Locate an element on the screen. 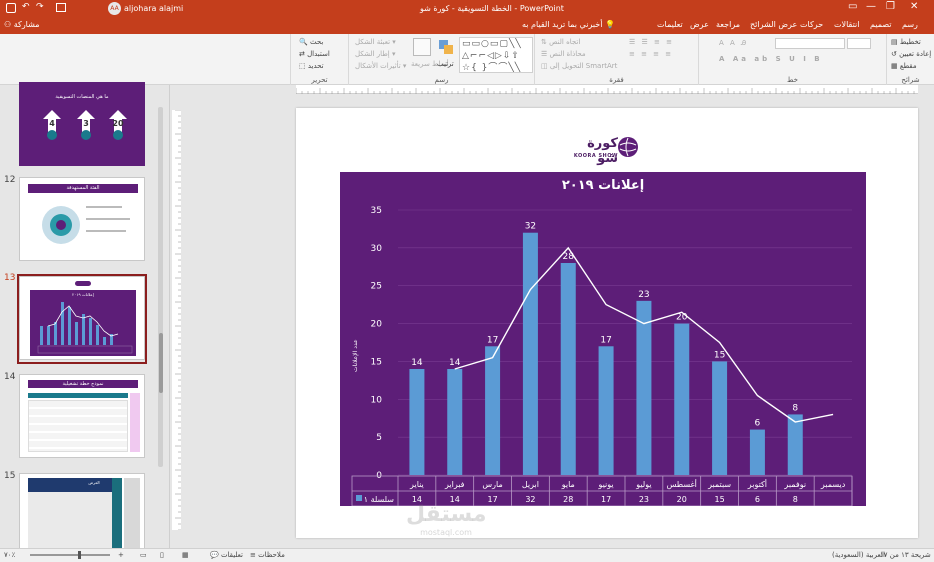 The height and width of the screenshot is (562, 934). chart-x-tick-label: مايو is located at coordinates (568, 484).